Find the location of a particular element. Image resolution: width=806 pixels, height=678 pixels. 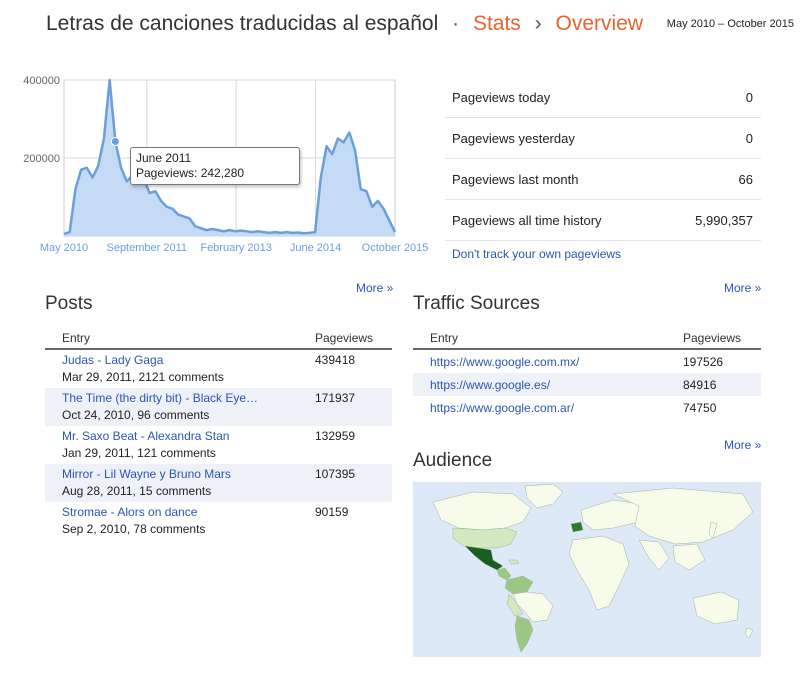

audience-world-map is located at coordinates (587, 569).